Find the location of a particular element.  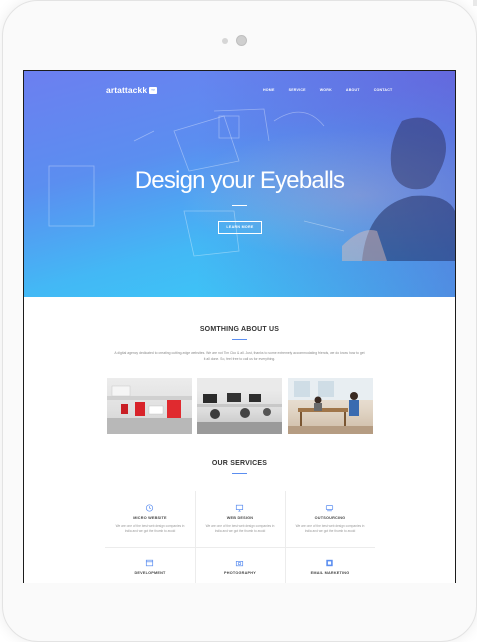

office-photo-red-chairs is located at coordinates (149, 406).